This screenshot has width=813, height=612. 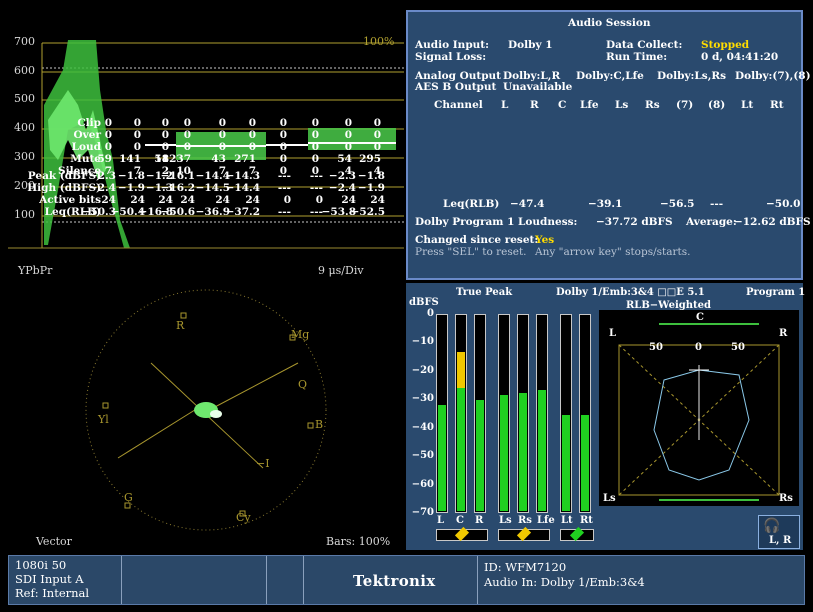 What do you see at coordinates (505, 105) in the screenshot?
I see `column-header: L` at bounding box center [505, 105].